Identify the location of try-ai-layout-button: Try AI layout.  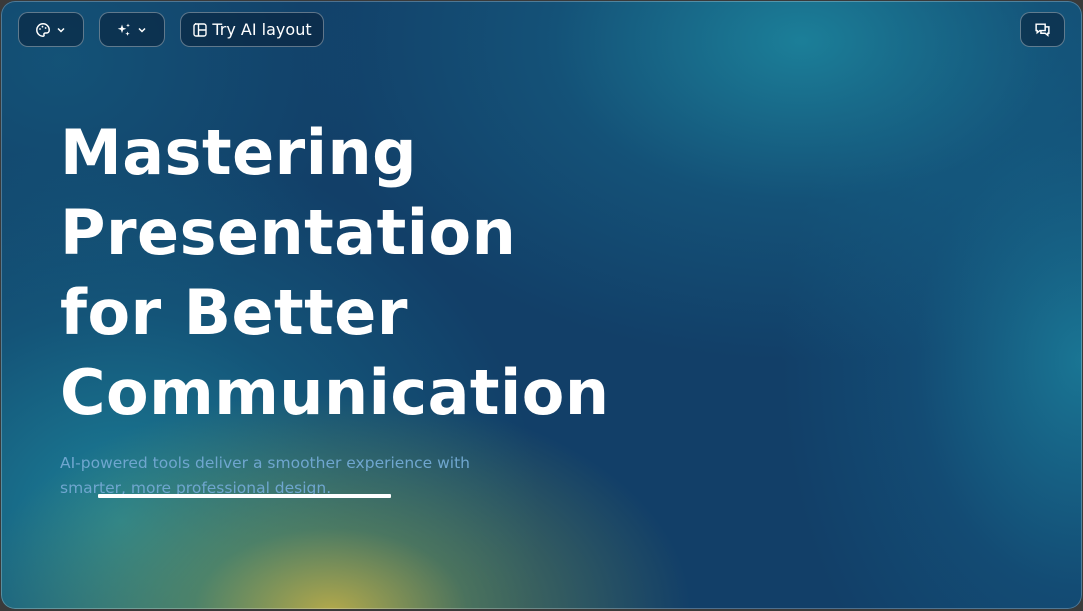
(252, 29).